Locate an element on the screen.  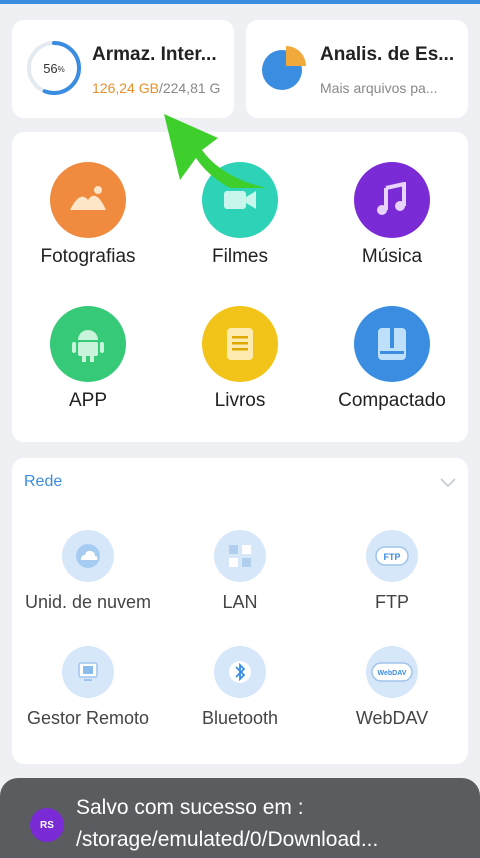
category-photos: Fotografias is located at coordinates (88, 215).